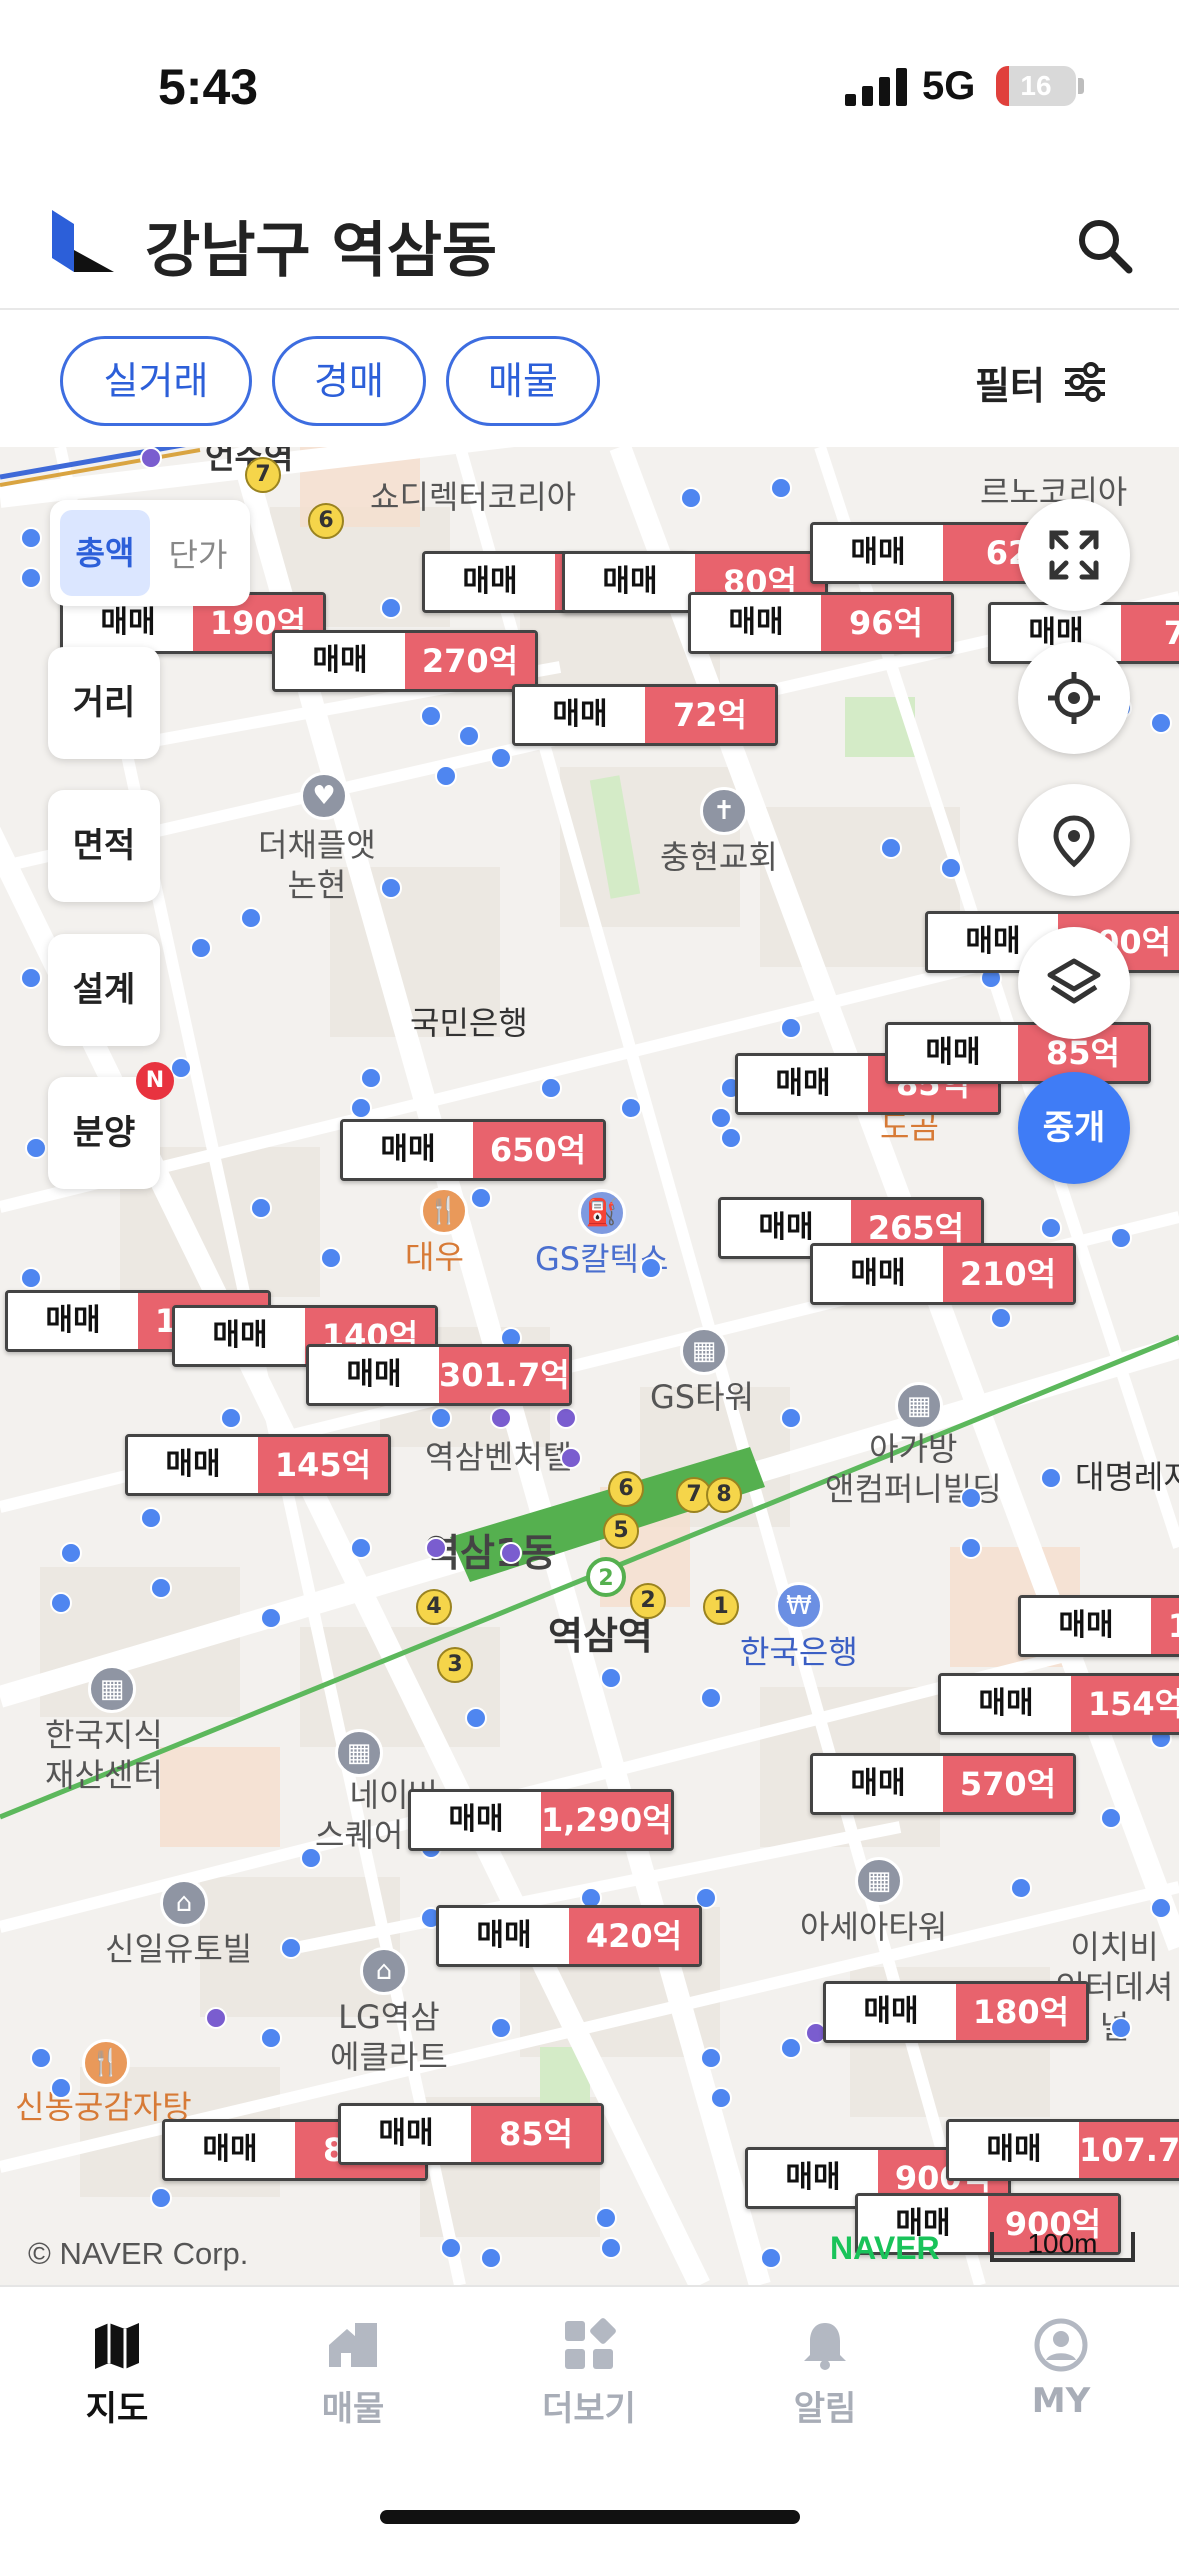 This screenshot has width=1179, height=2556. I want to click on exit-7-icon: 7, so click(263, 475).